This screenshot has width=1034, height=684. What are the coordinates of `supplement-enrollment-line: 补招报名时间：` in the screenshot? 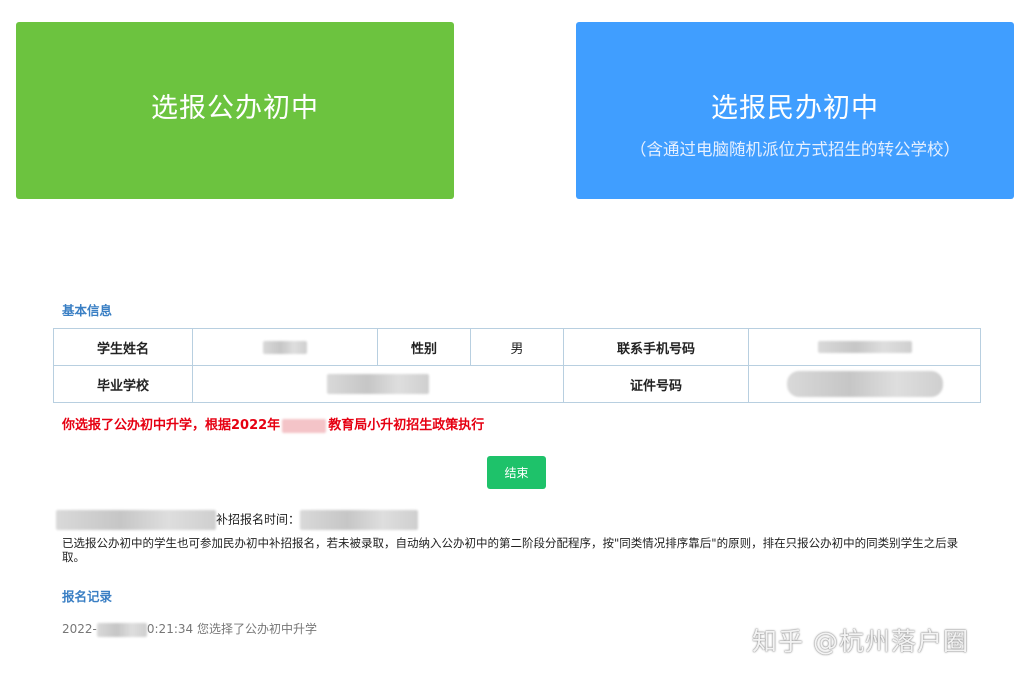 It's located at (237, 520).